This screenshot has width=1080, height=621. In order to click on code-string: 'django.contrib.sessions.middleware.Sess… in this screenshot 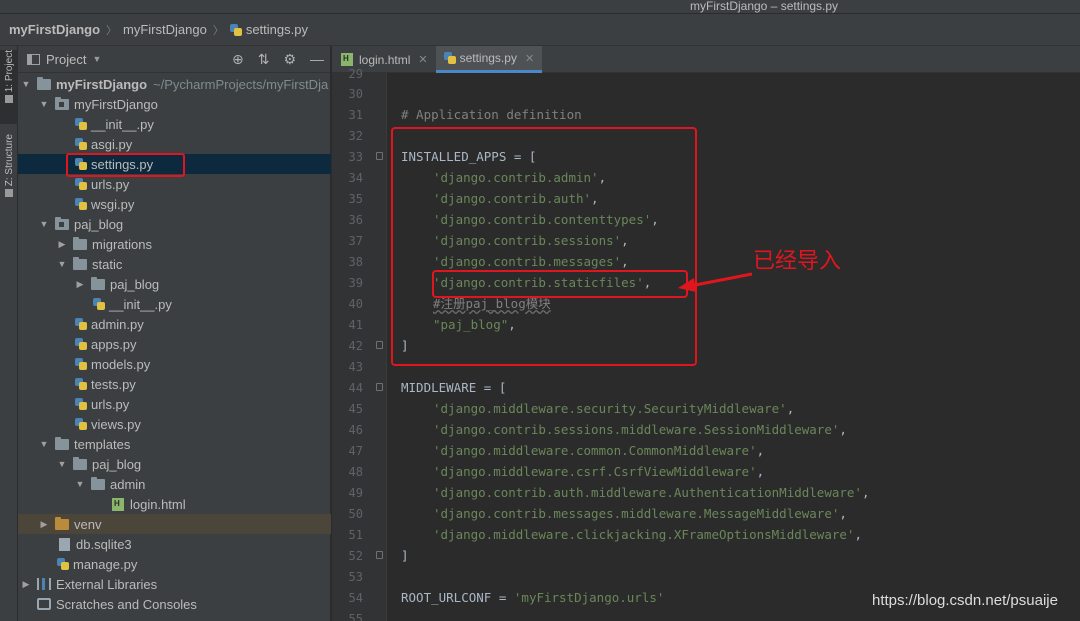, I will do `click(636, 429)`.